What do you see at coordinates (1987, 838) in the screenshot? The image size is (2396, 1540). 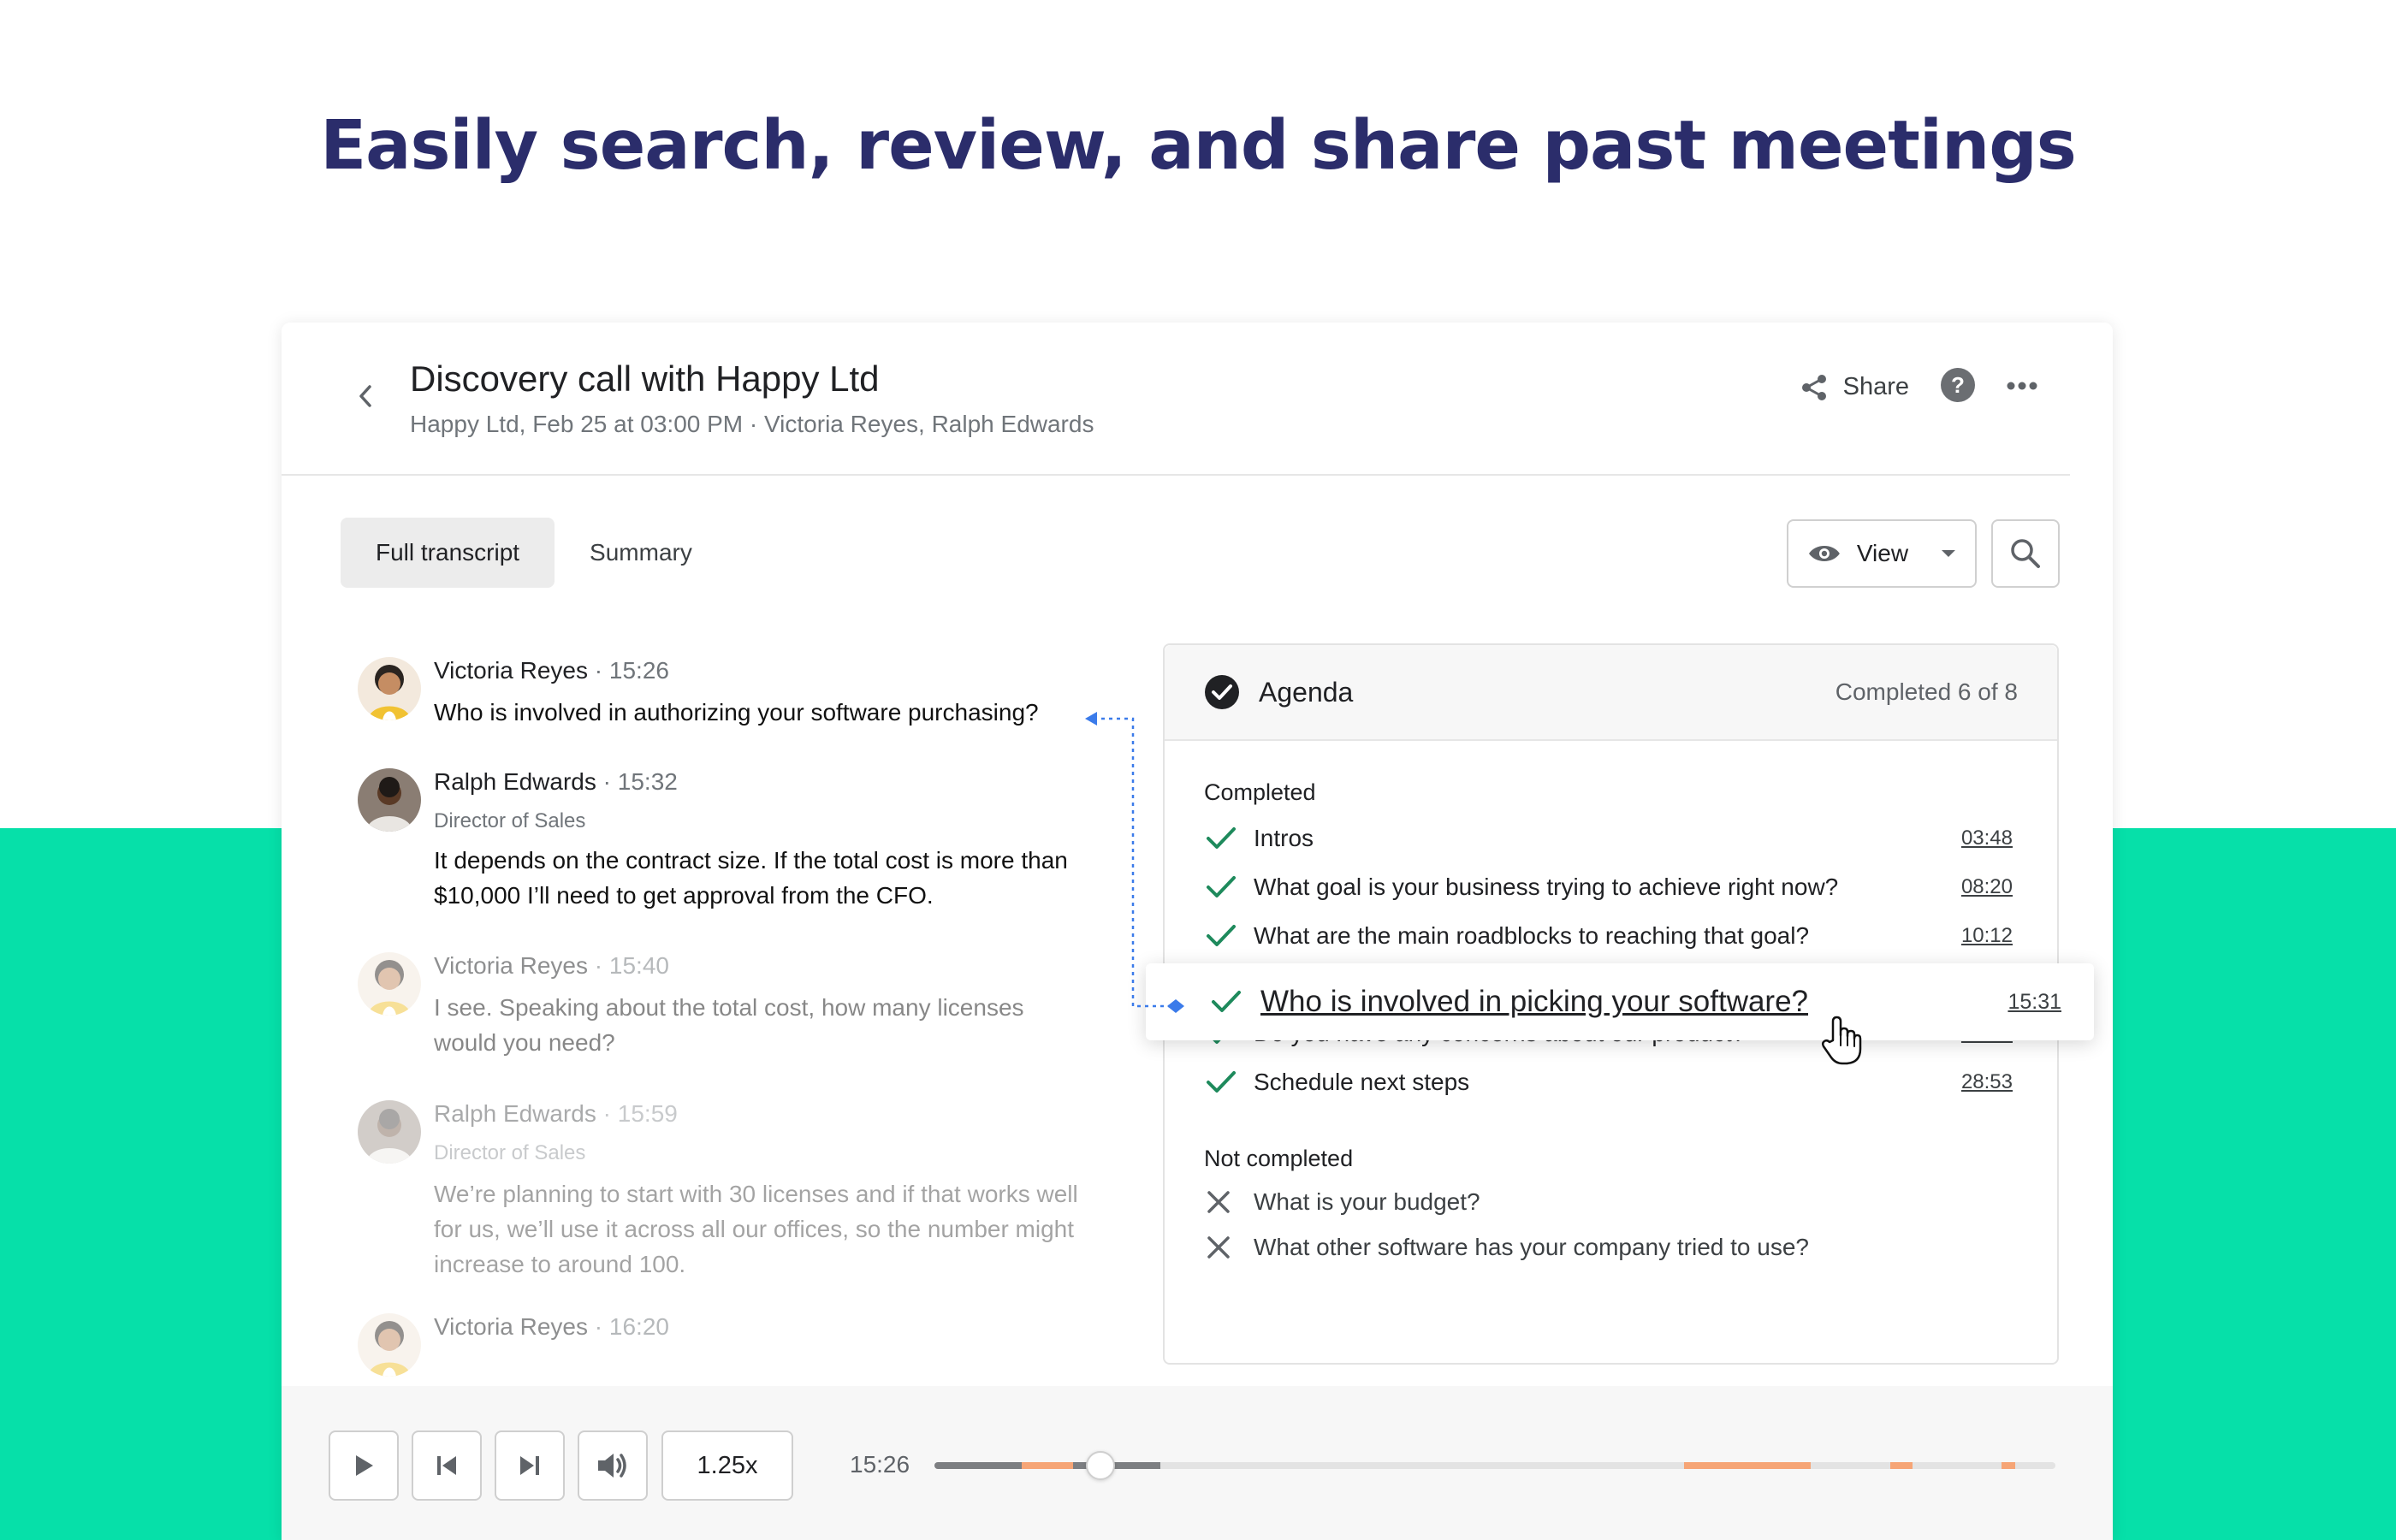 I see `agenda-item-timestamp: 03:48` at bounding box center [1987, 838].